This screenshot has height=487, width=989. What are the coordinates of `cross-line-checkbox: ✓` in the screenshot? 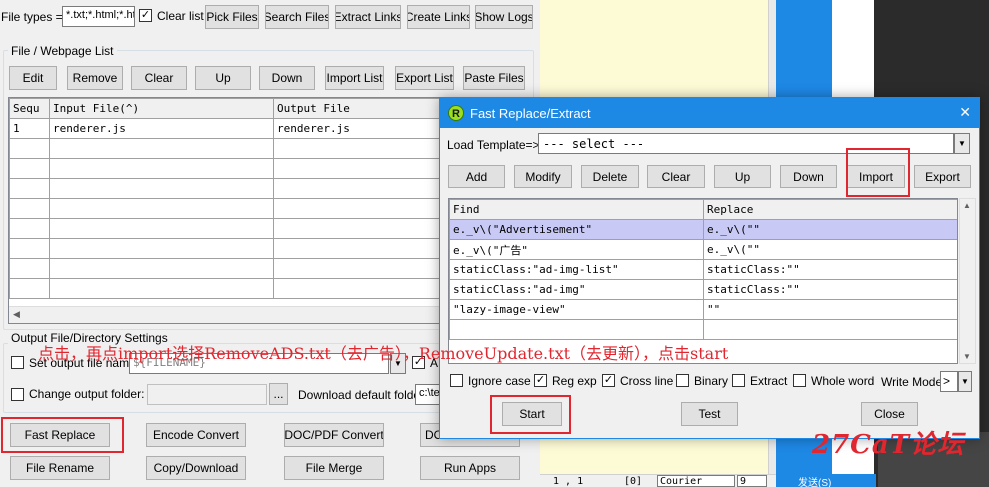 It's located at (608, 380).